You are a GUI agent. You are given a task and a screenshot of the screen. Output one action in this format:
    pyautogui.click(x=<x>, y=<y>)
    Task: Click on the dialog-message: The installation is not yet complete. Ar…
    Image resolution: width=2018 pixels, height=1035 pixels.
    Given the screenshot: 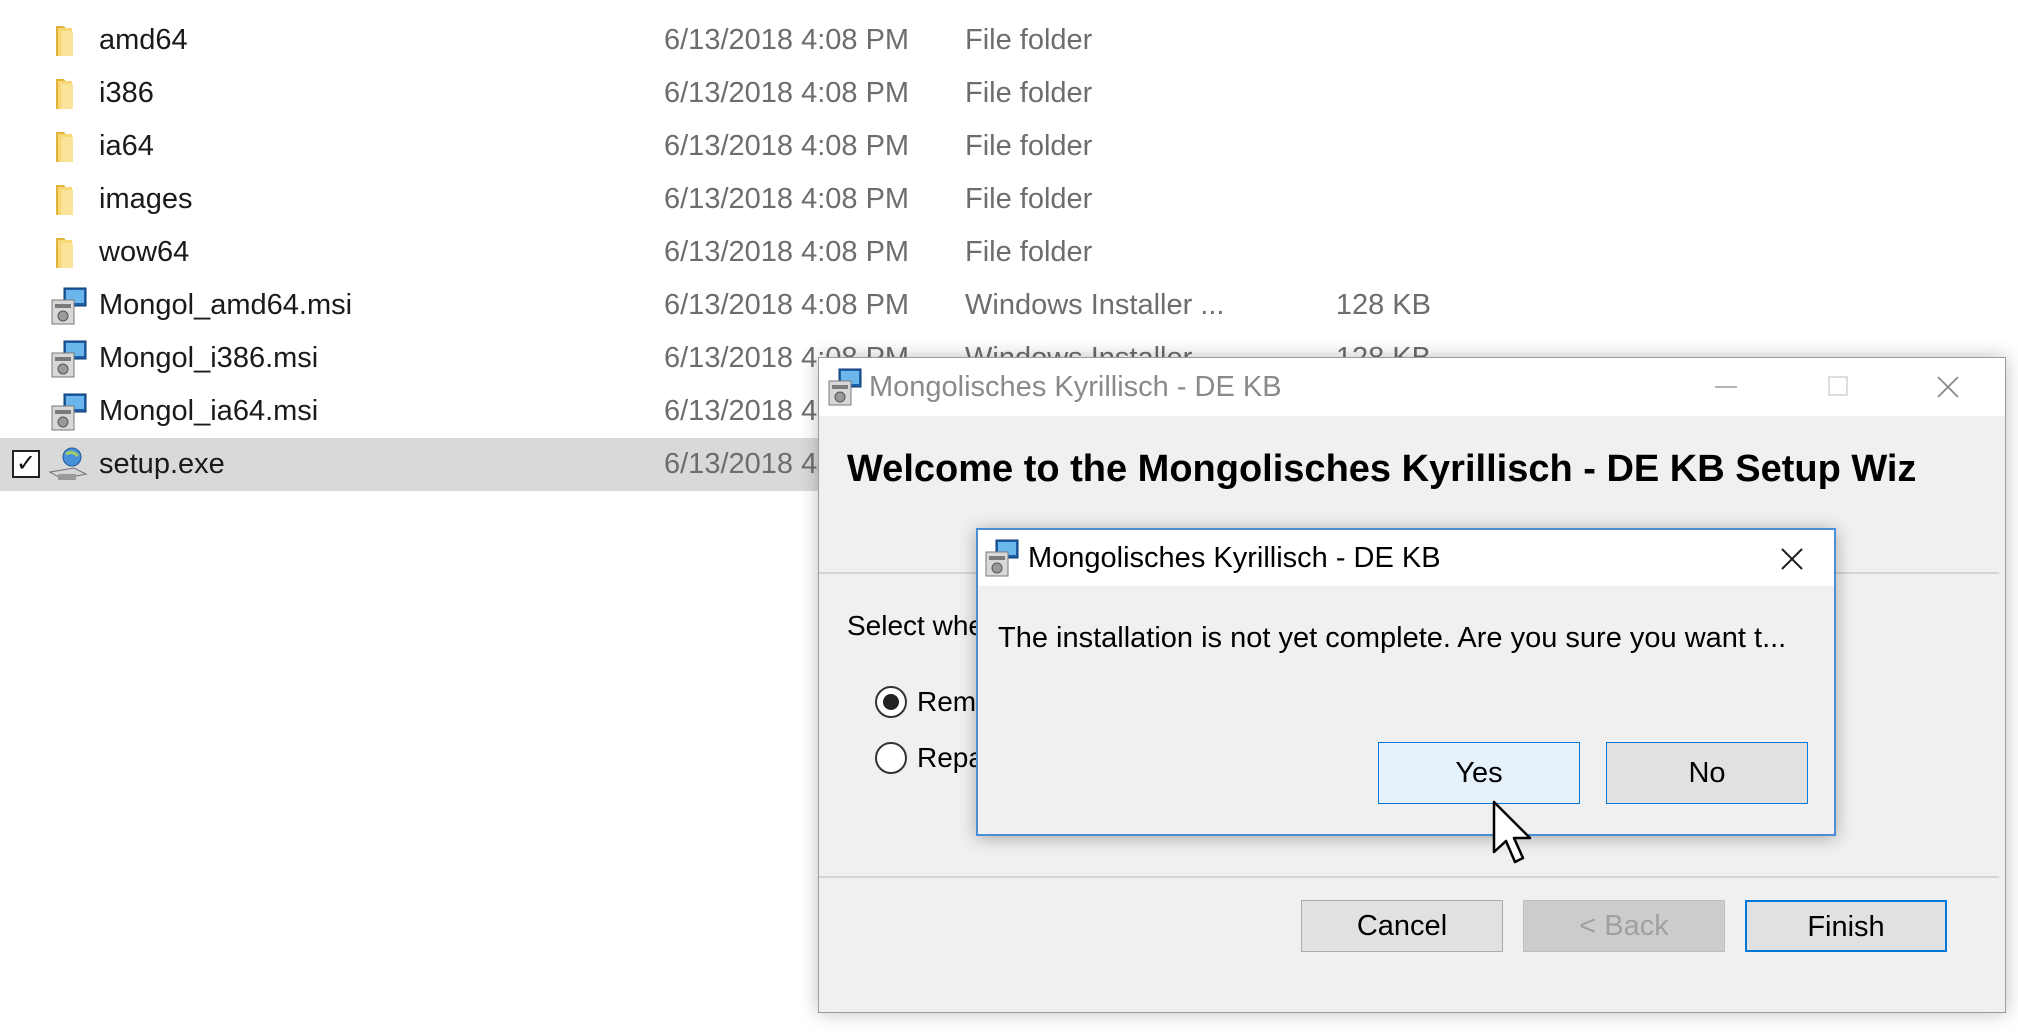 What is the action you would take?
    pyautogui.click(x=1392, y=638)
    